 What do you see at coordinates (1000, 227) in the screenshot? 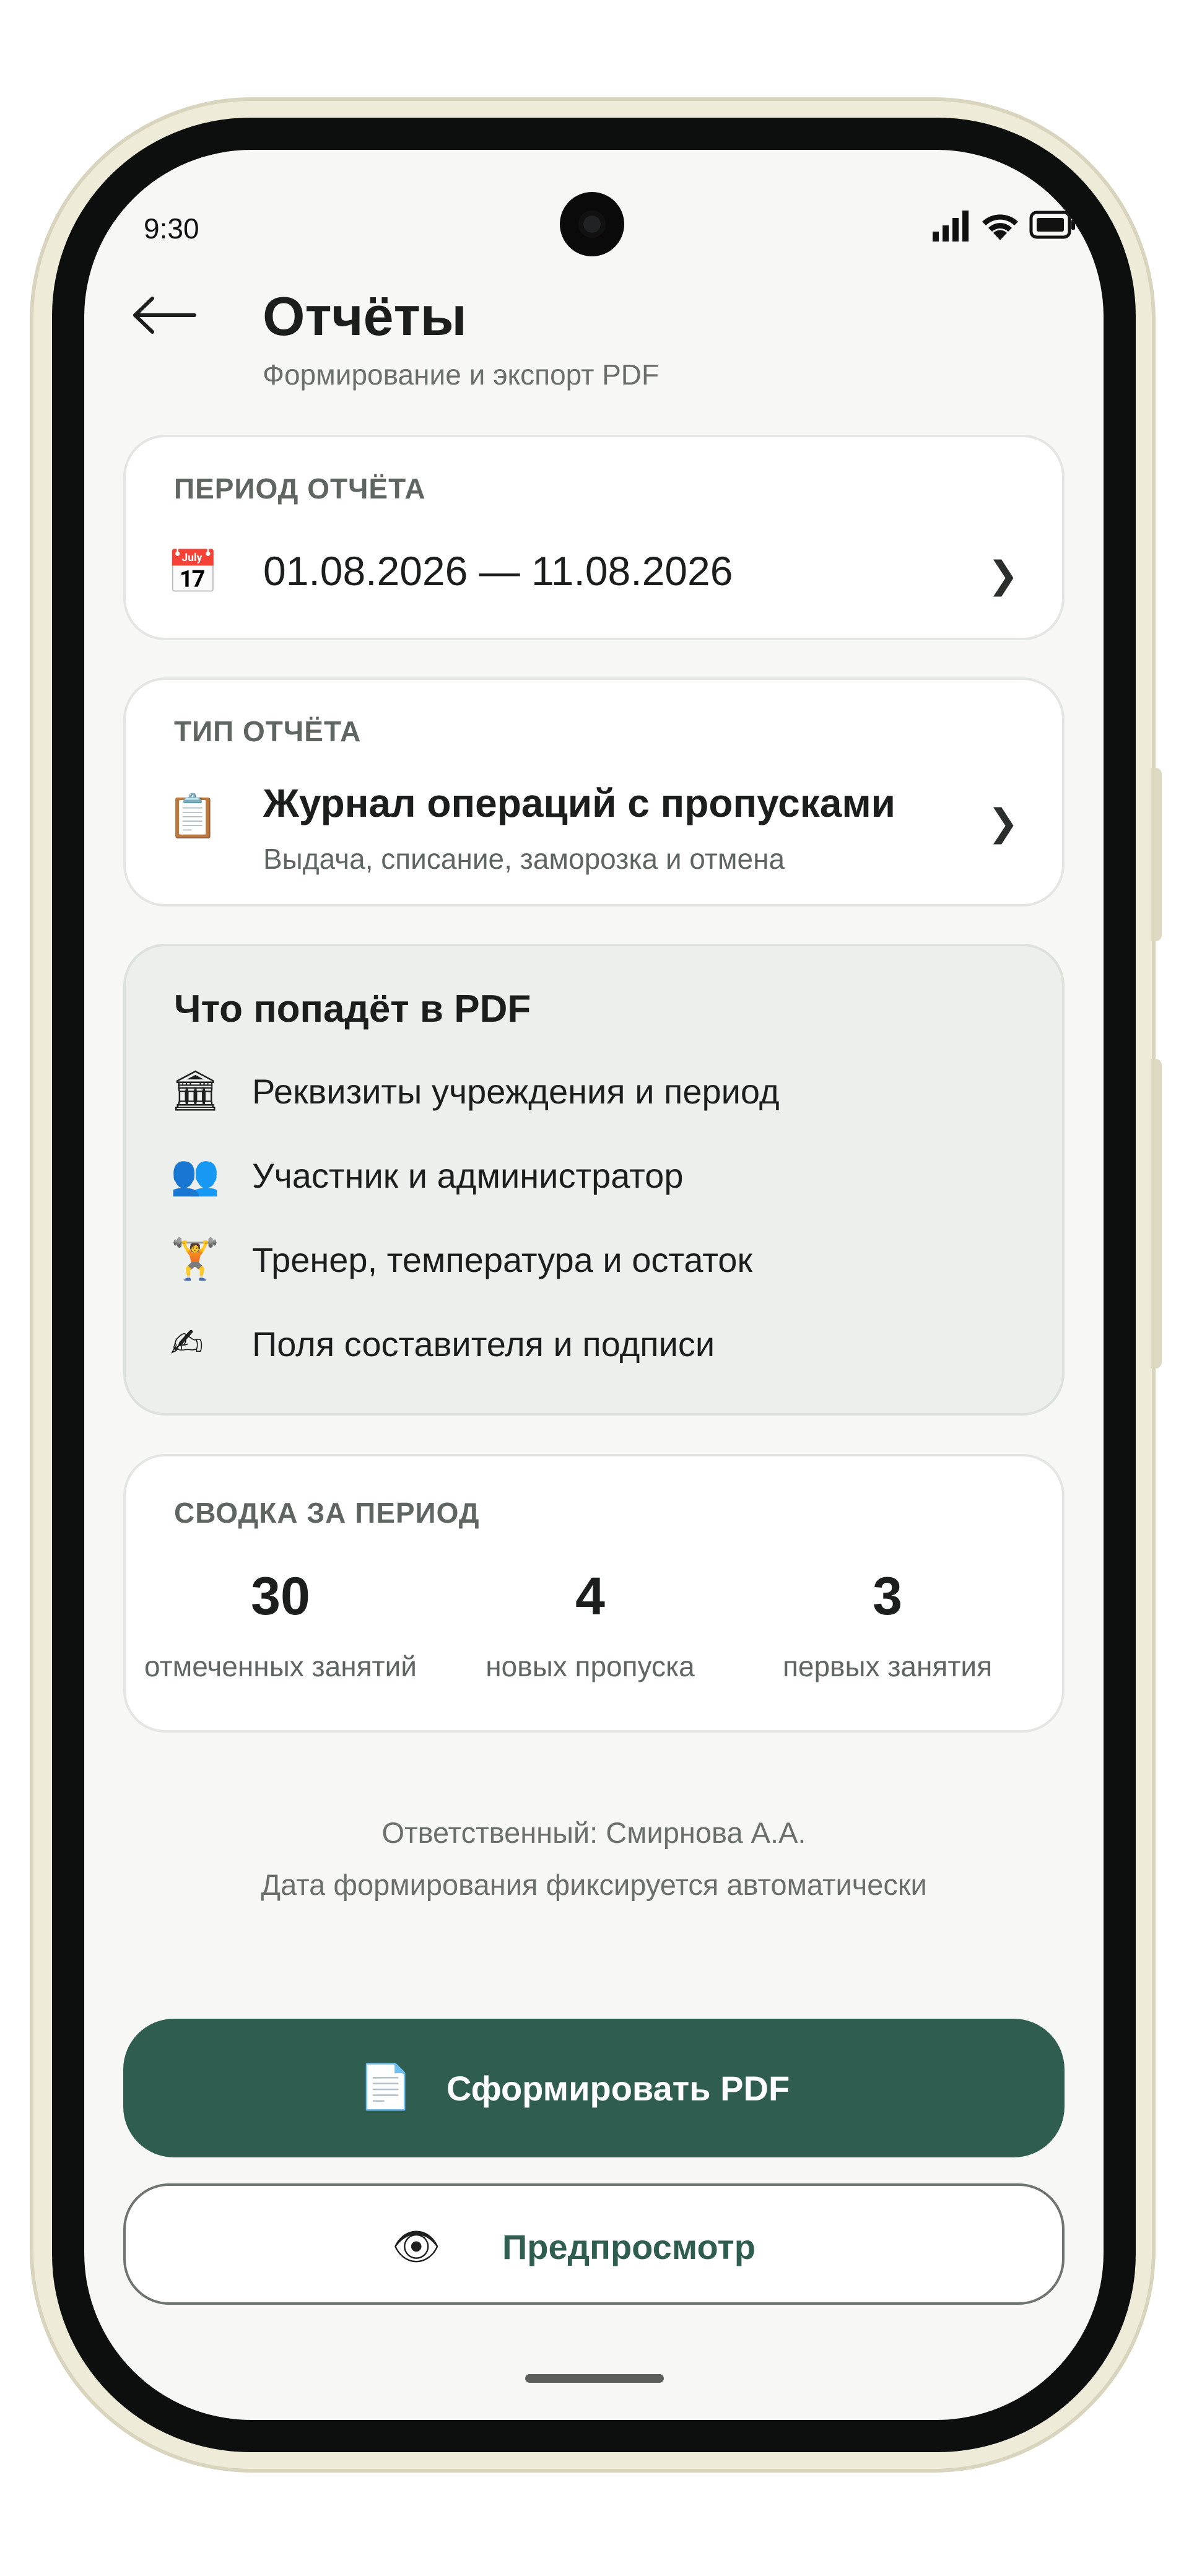
I see `wifi-icon` at bounding box center [1000, 227].